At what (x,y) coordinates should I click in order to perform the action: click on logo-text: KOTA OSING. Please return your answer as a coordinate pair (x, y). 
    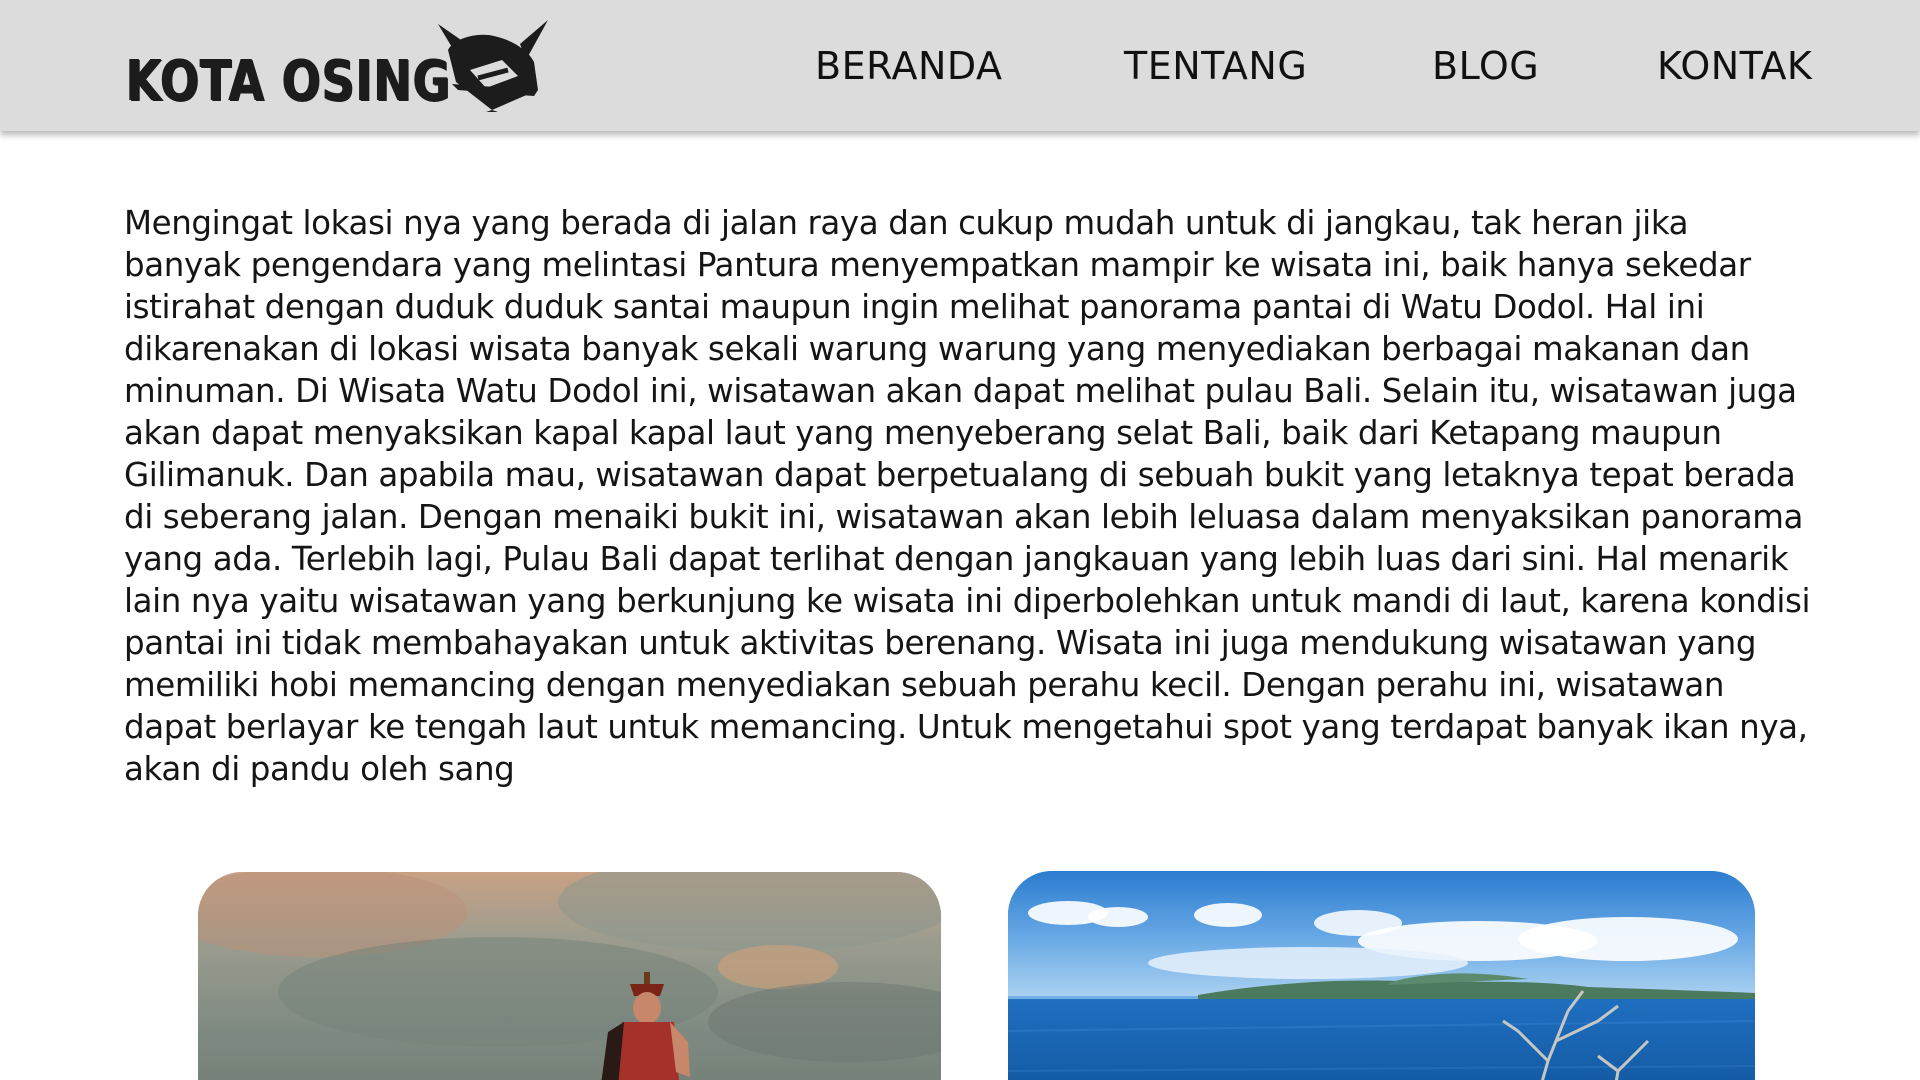
    Looking at the image, I should click on (289, 81).